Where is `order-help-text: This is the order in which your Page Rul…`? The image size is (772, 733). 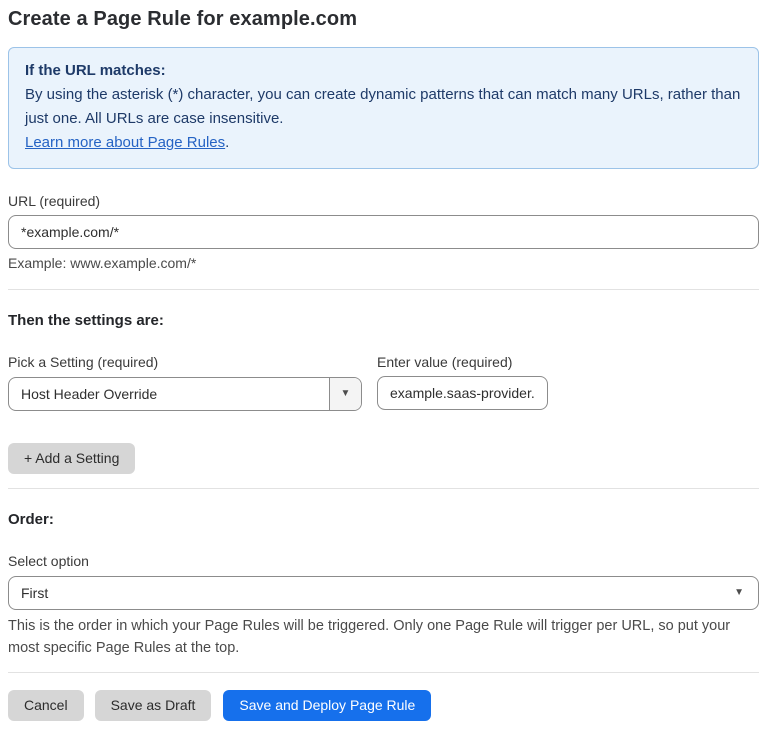
order-help-text: This is the order in which your Page Rul… is located at coordinates (369, 637).